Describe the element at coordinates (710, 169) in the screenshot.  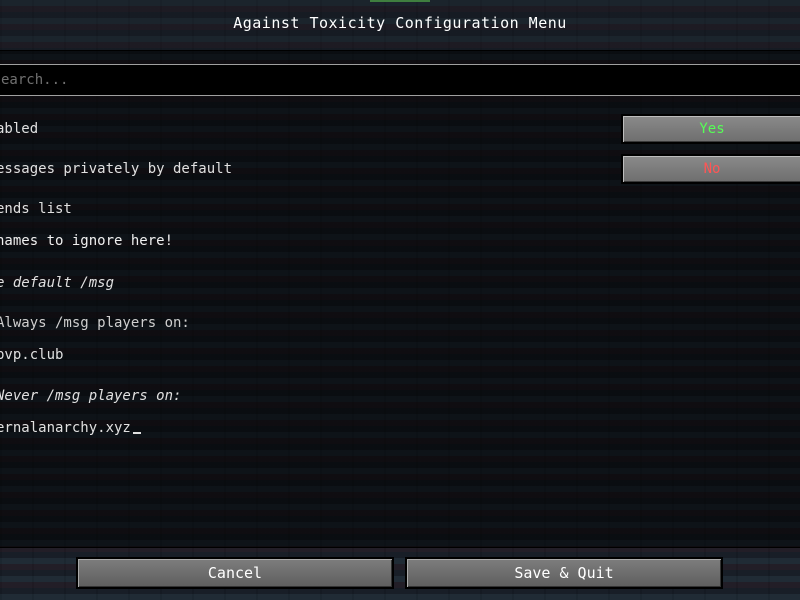
I see `private-messages-toggle-button: No` at that location.